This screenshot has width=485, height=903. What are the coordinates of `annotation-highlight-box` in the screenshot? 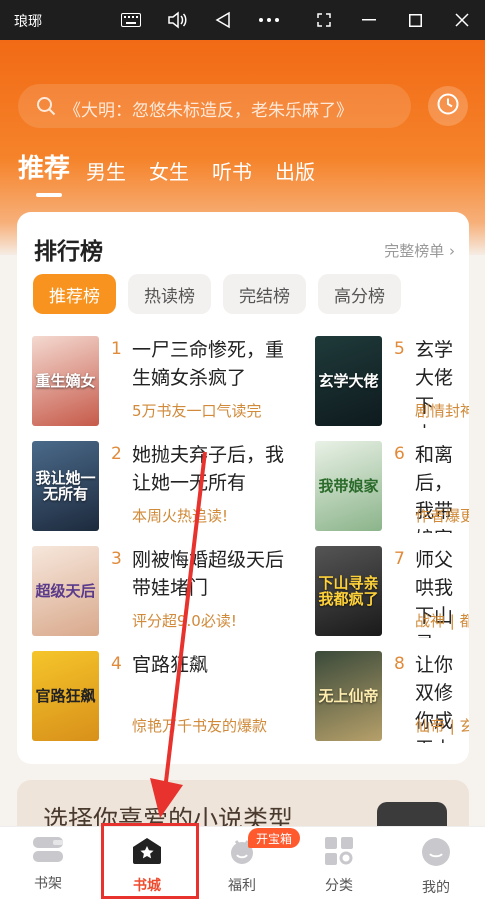 It's located at (150, 861).